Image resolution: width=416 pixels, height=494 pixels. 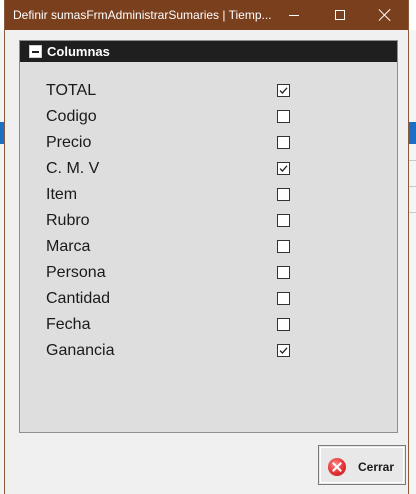 I want to click on column-item: Marca, so click(x=208, y=248).